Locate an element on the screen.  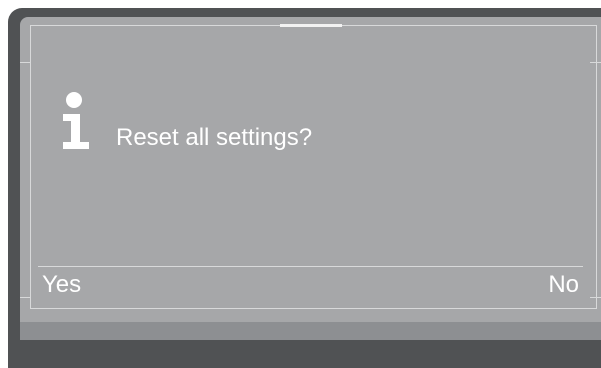
yes-button: Yes is located at coordinates (61, 285).